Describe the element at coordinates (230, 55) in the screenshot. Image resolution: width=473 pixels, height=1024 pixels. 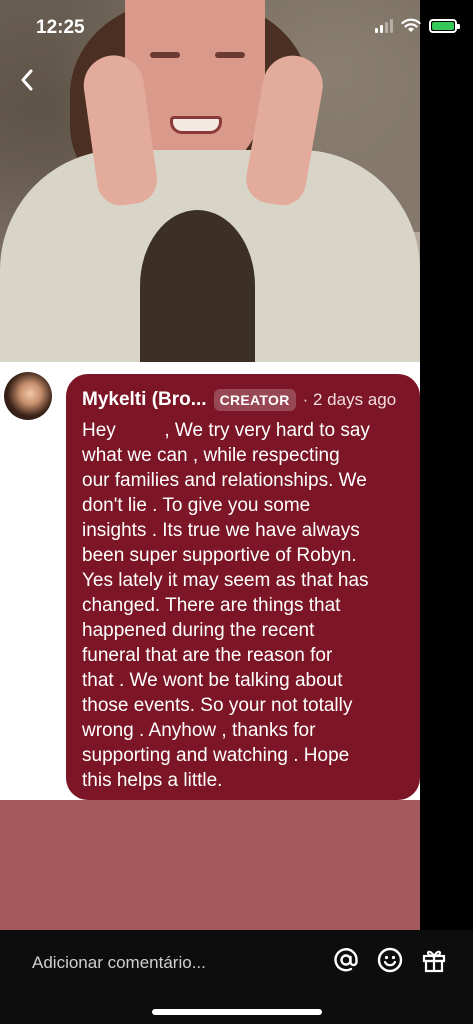
I see `person-eye-right` at that location.